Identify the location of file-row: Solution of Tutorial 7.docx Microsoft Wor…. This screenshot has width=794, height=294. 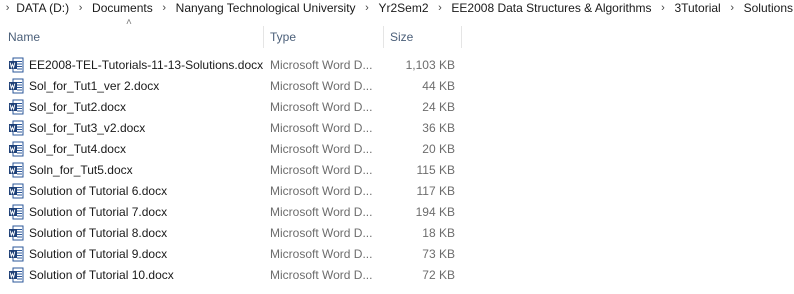
(397, 212).